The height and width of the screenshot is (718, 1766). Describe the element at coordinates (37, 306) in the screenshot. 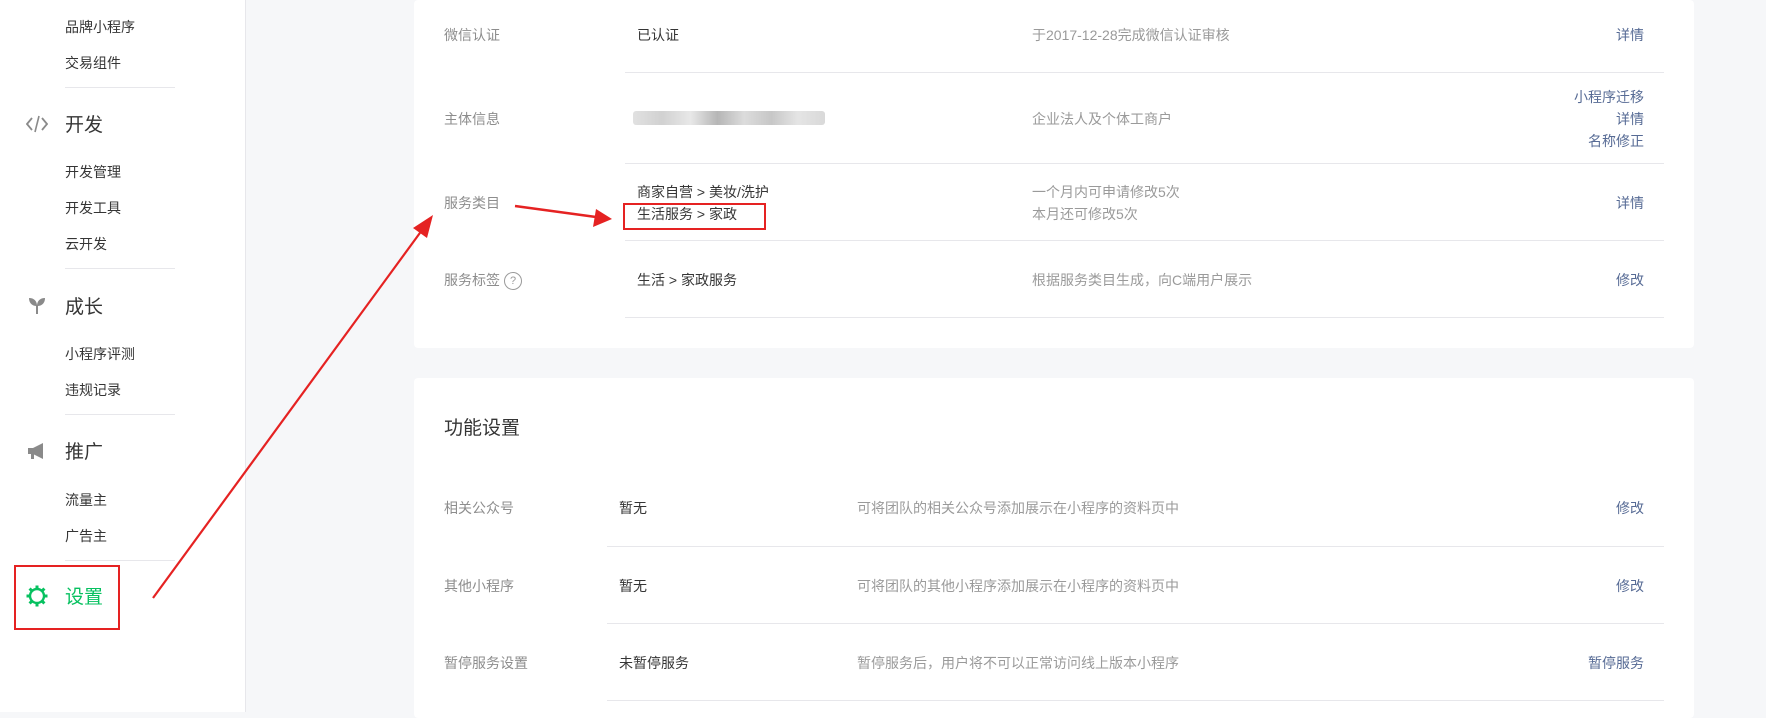

I see `sprout-icon` at that location.